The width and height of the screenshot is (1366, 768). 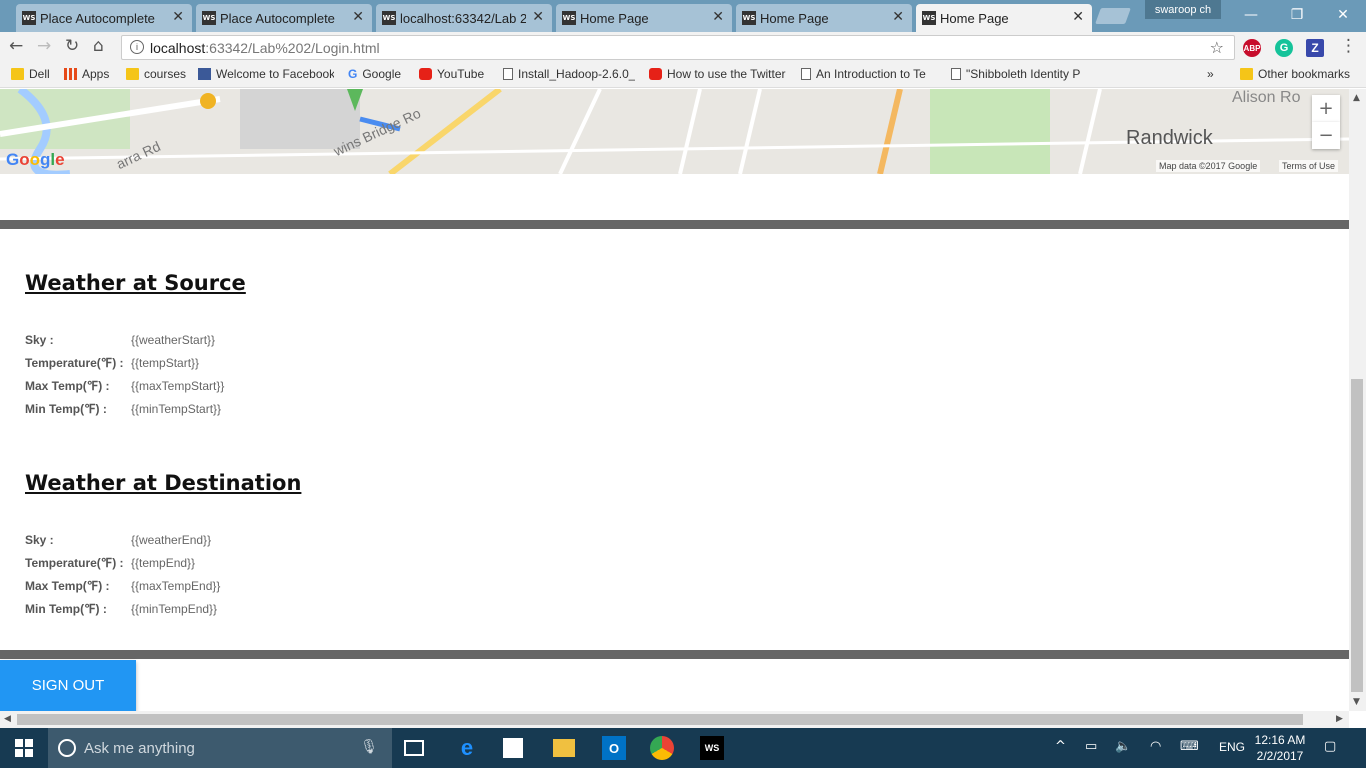 I want to click on horizontal-scrollbar: ◀ ▶, so click(x=674, y=719).